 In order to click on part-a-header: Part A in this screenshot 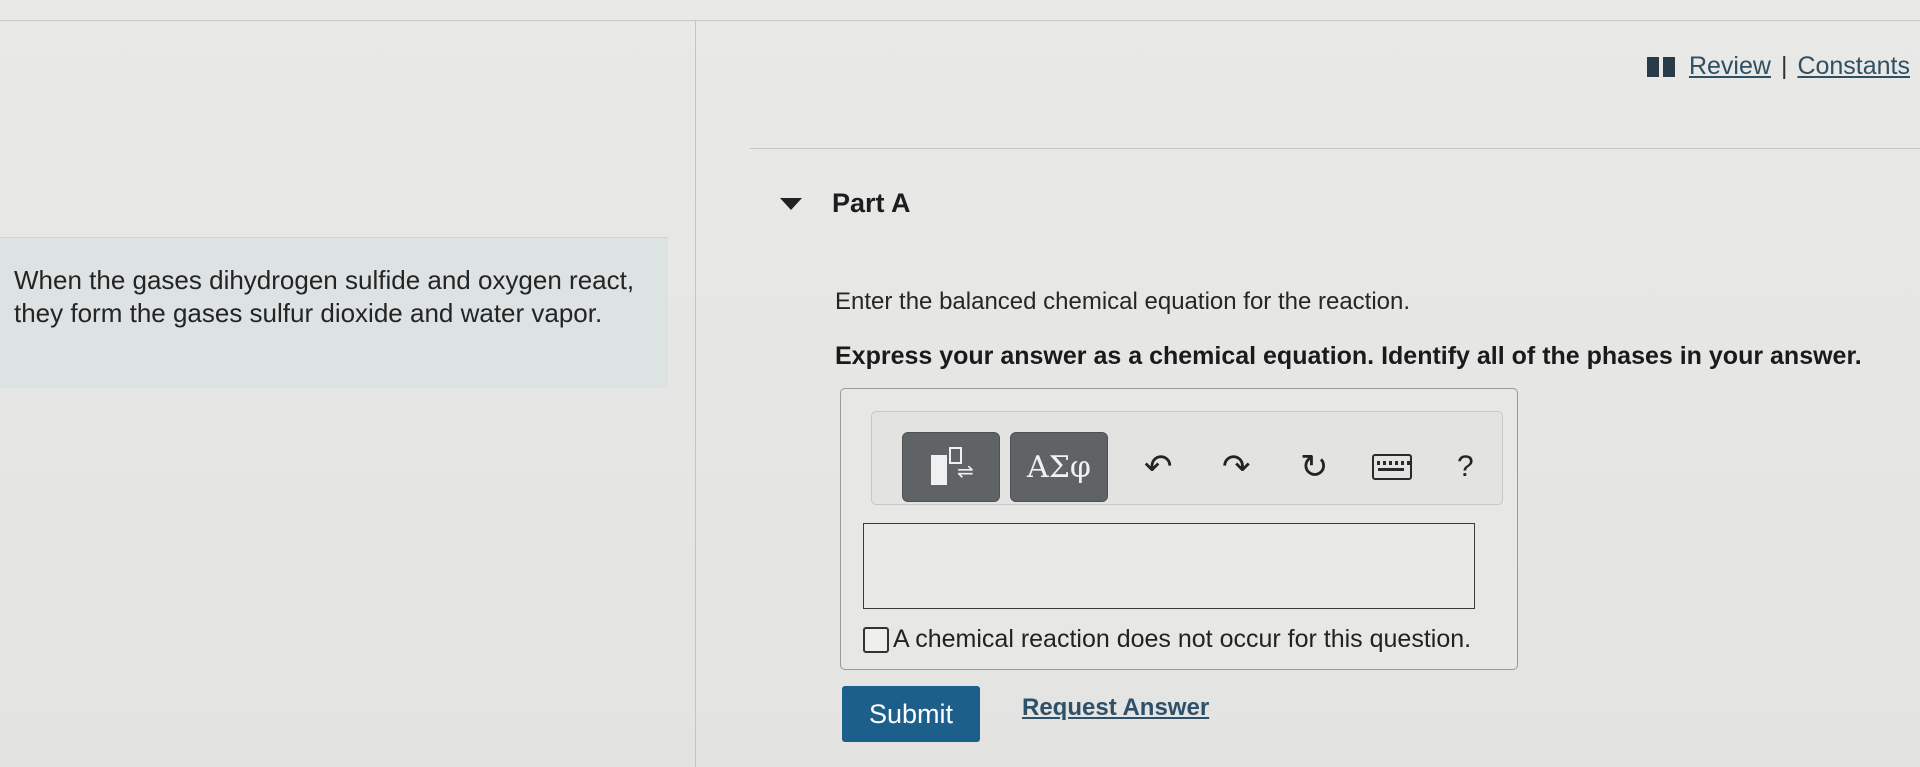, I will do `click(845, 203)`.